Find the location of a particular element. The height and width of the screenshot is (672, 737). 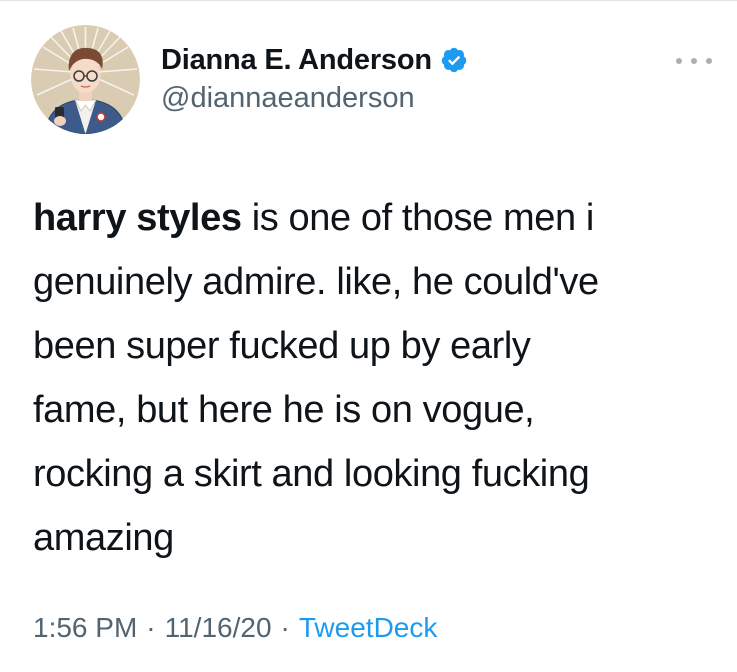

verified-badge-icon is located at coordinates (454, 60).